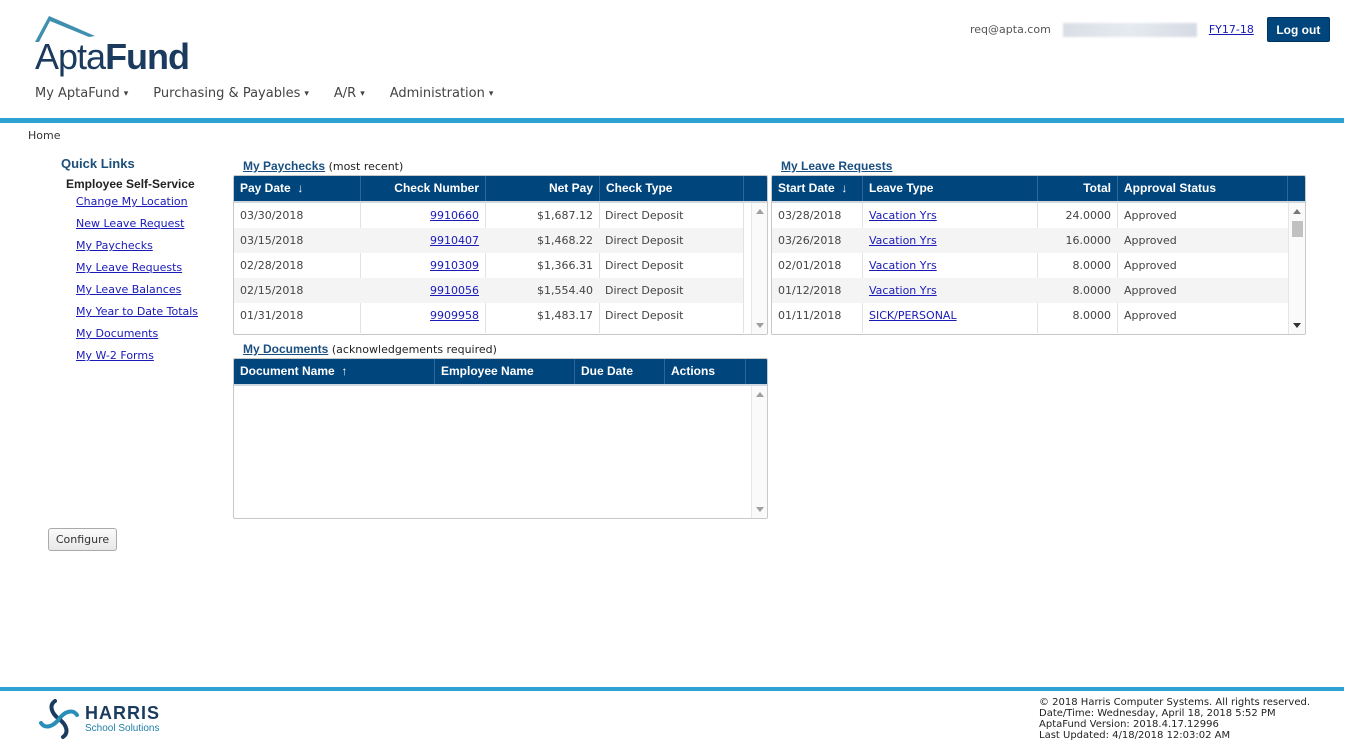 The width and height of the screenshot is (1361, 746). What do you see at coordinates (1231, 29) in the screenshot?
I see `fiscal-year-link: FY17-18` at bounding box center [1231, 29].